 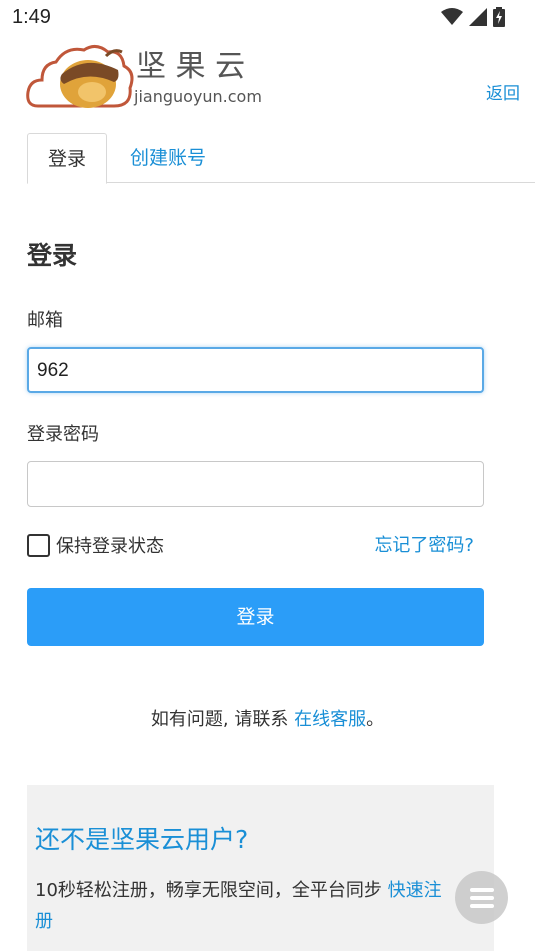 I want to click on status-icons, so click(x=473, y=17).